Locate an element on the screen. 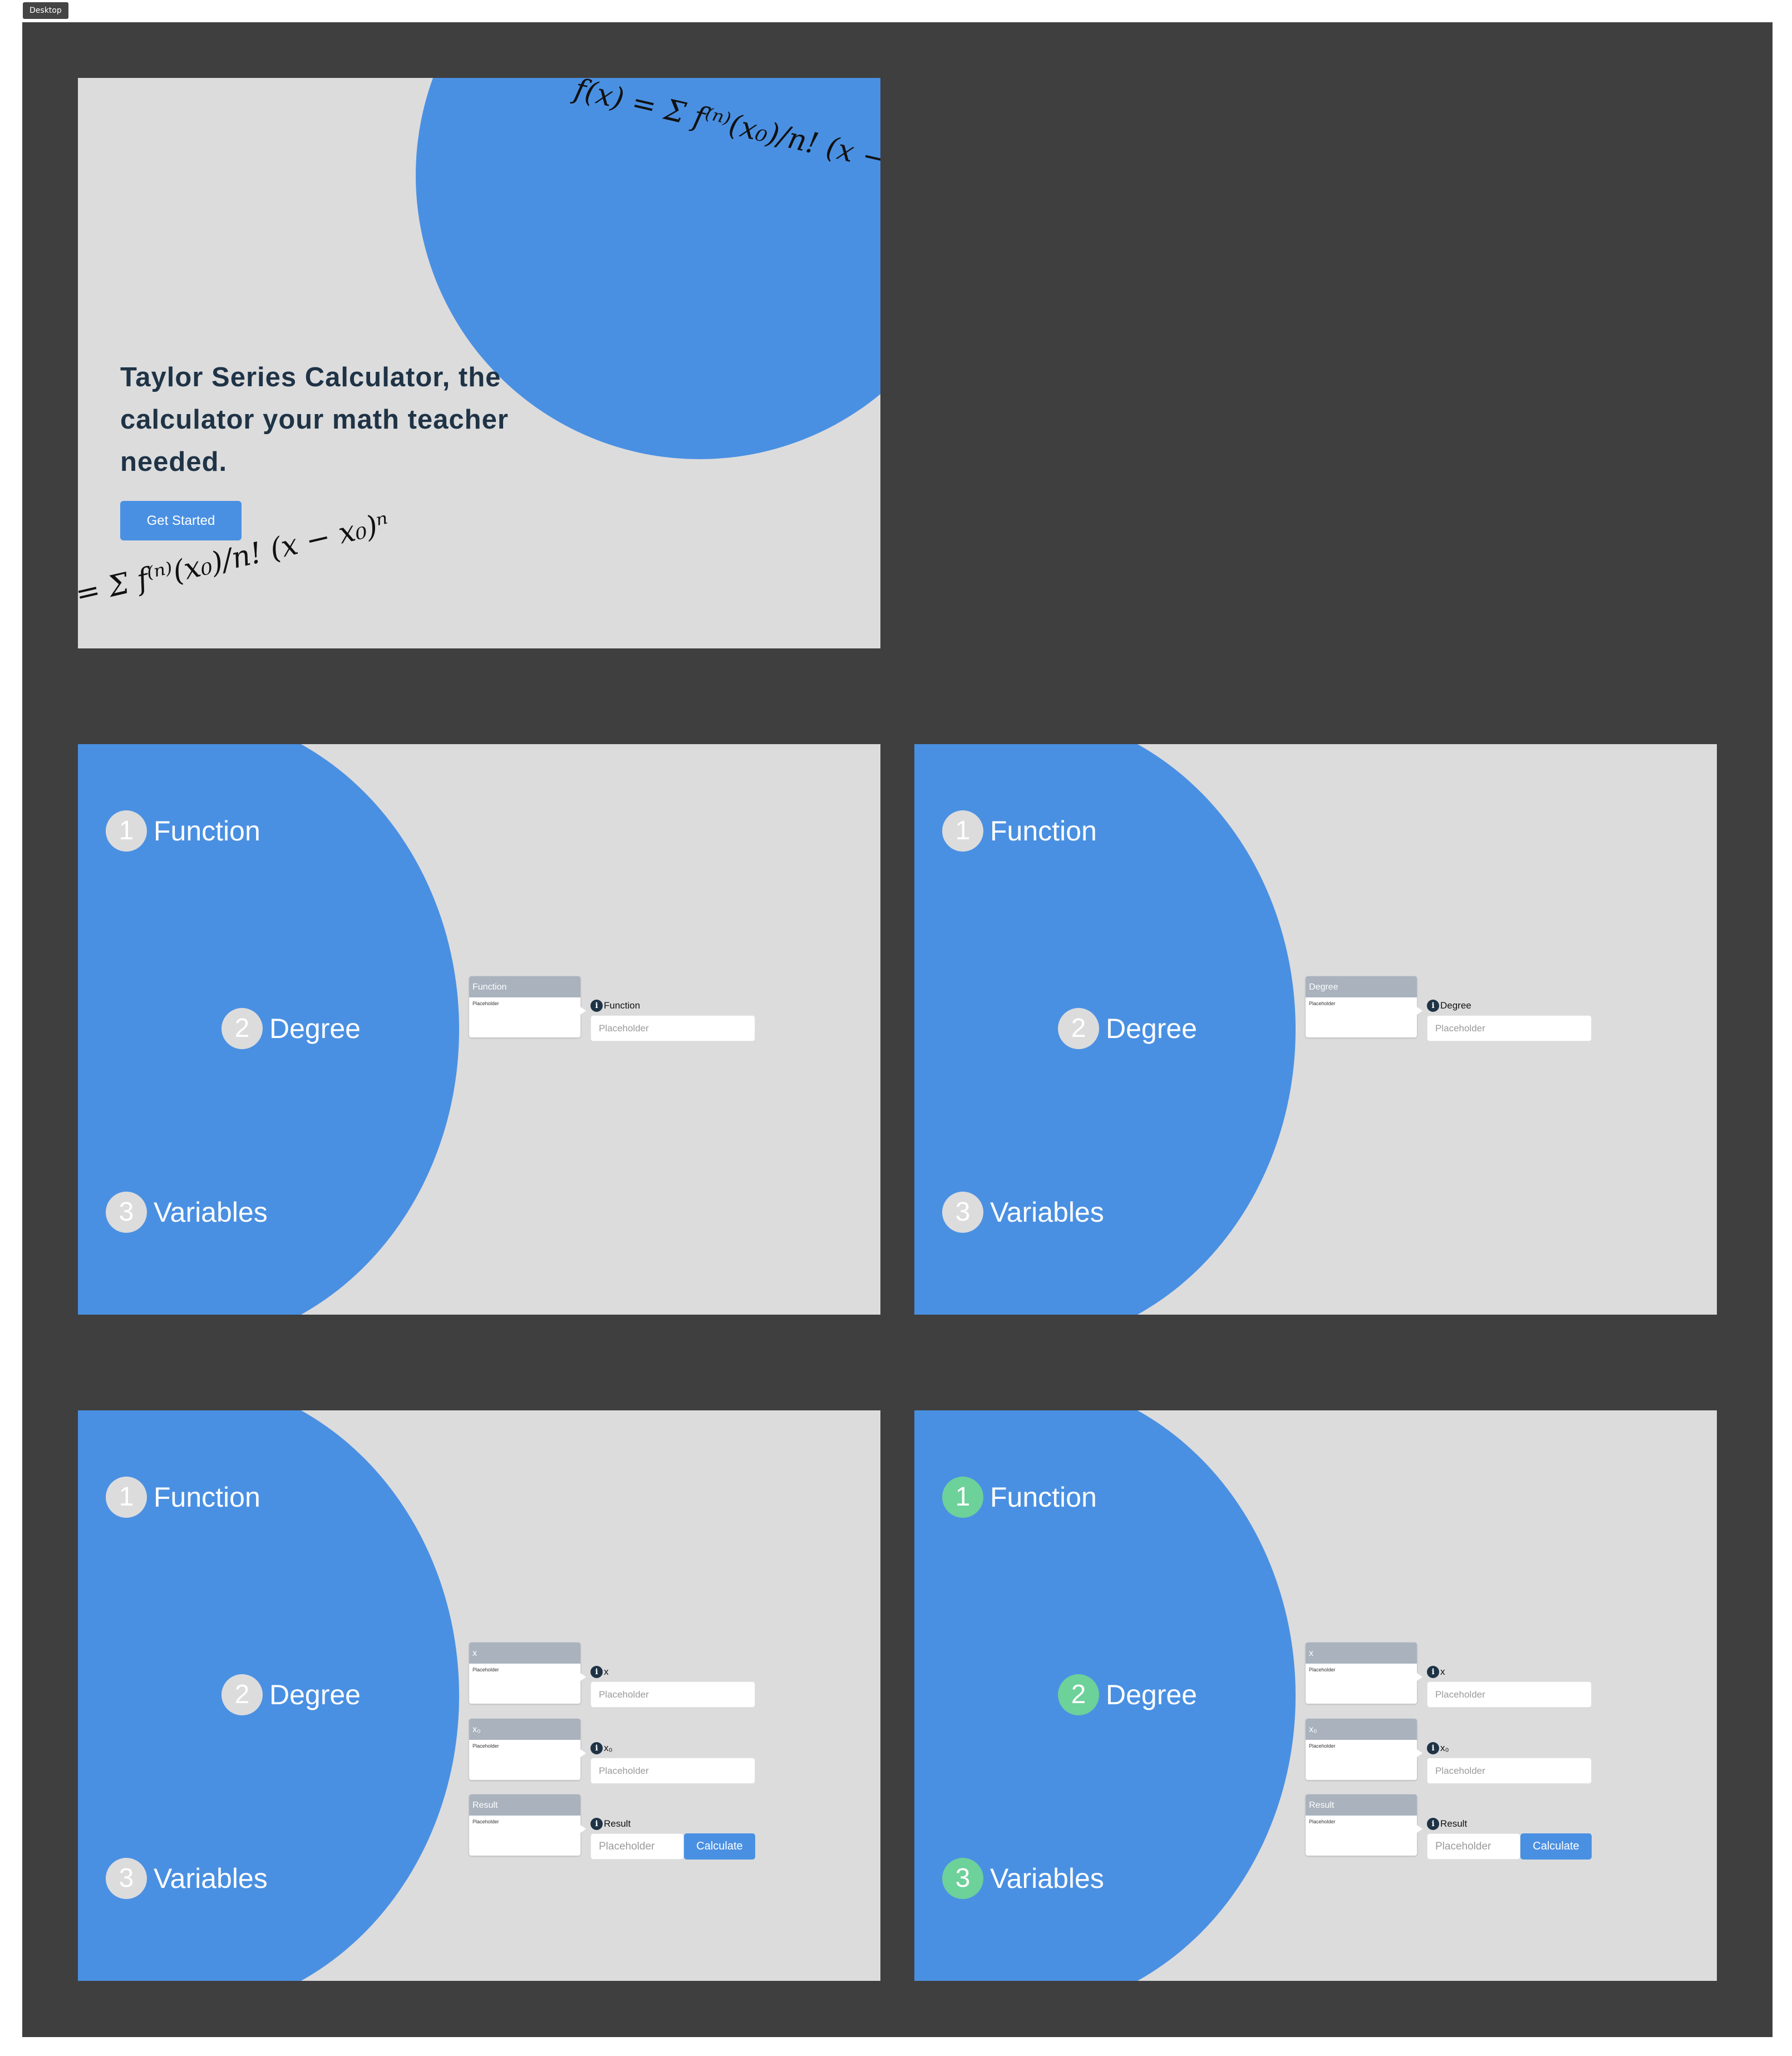 The image size is (1792, 2056). step-label: Degree is located at coordinates (1151, 1695).